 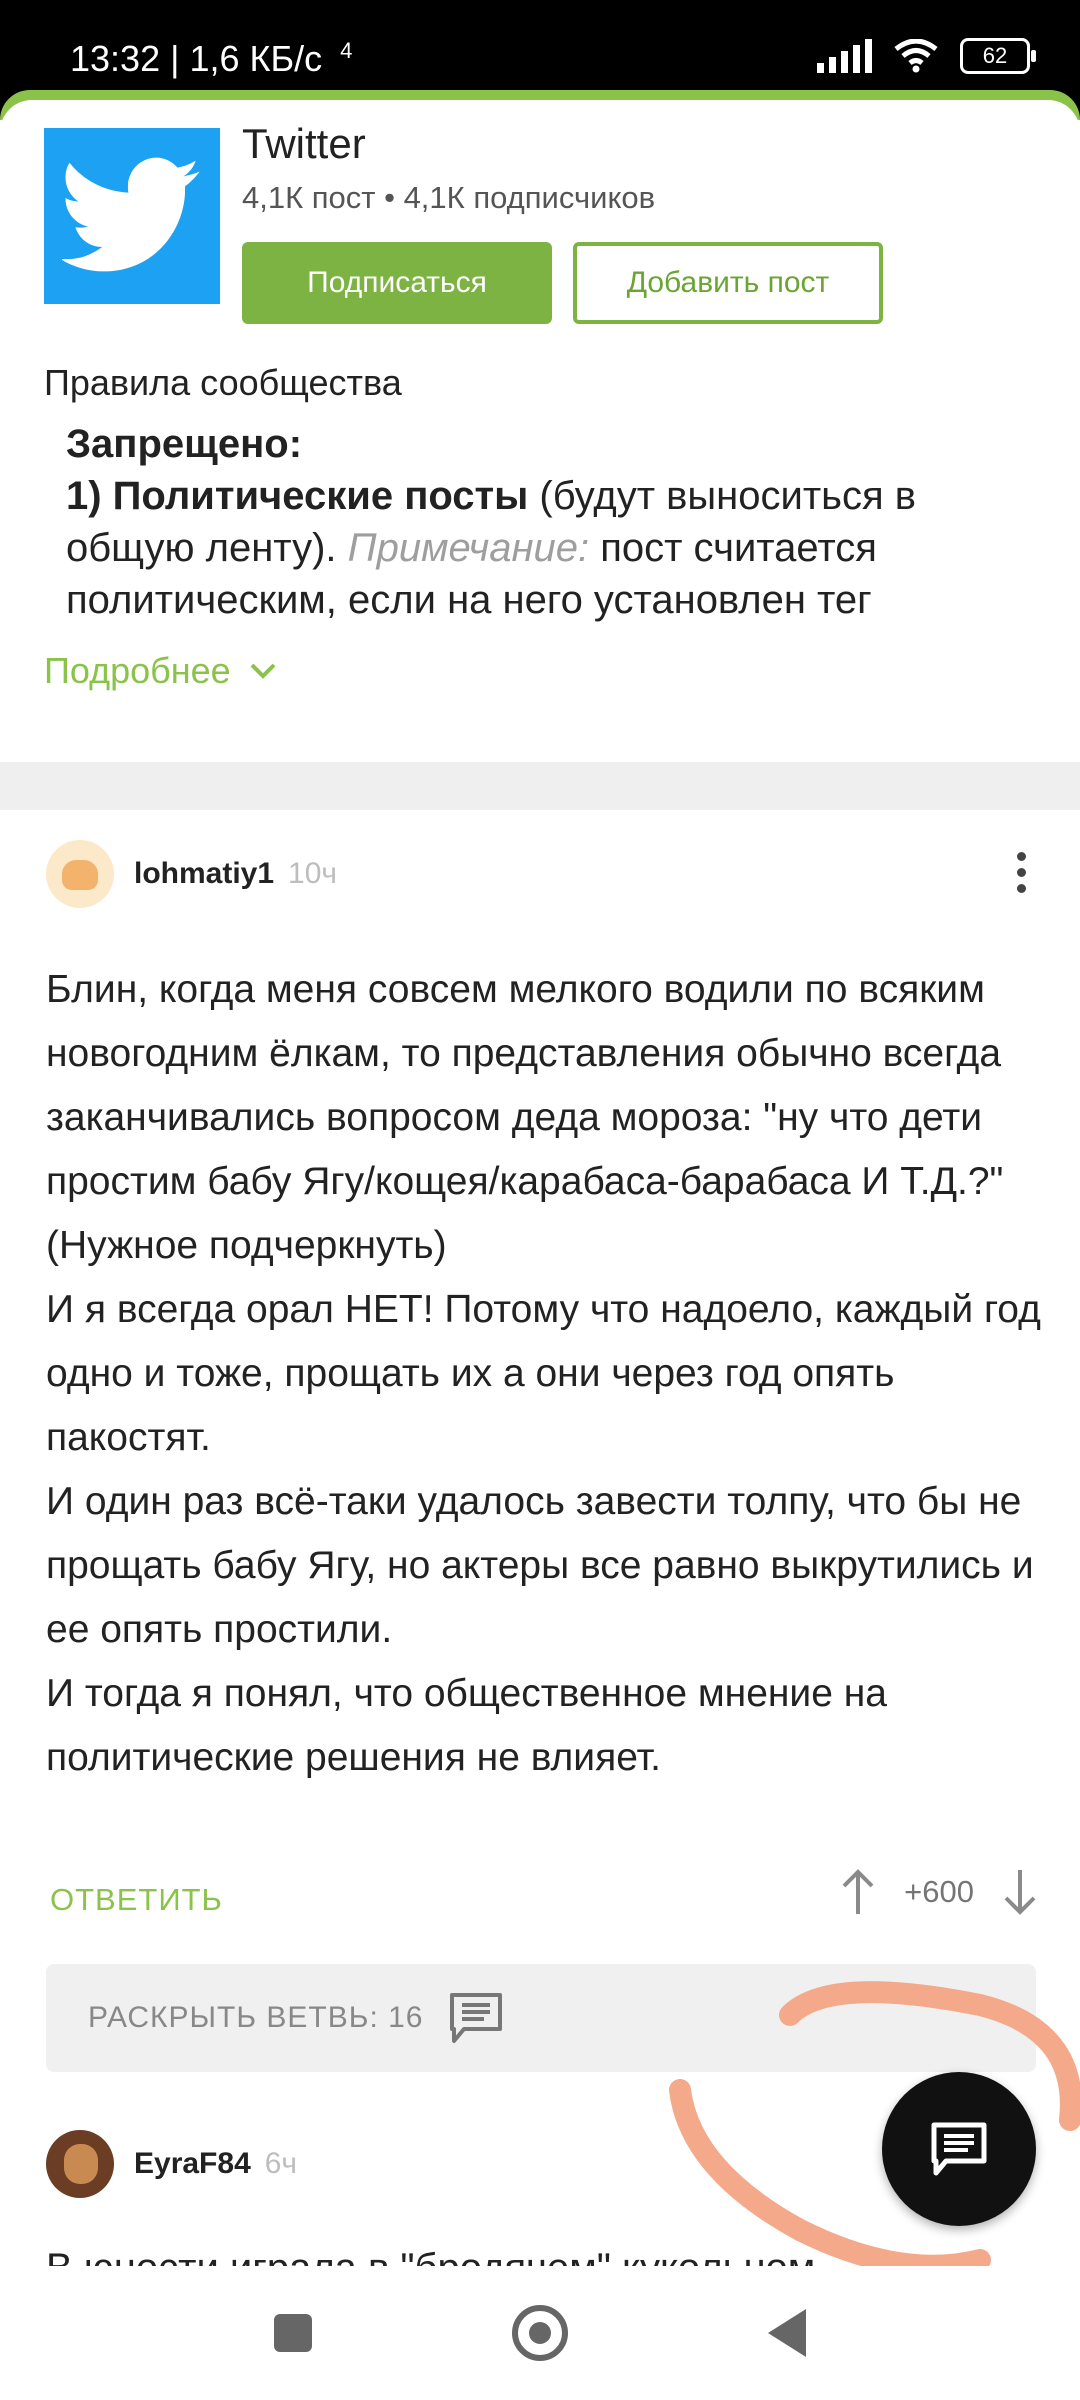 I want to click on rules-title: Правила сообщества, so click(x=223, y=382).